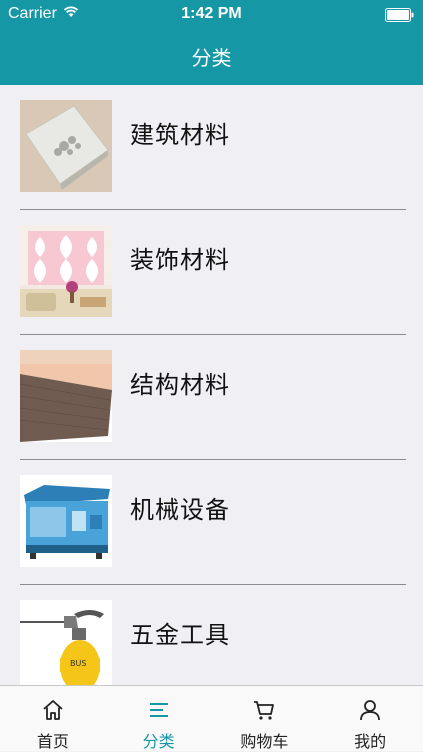 This screenshot has width=423, height=752. Describe the element at coordinates (66, 521) in the screenshot. I see `machinery-equipment-image` at that location.